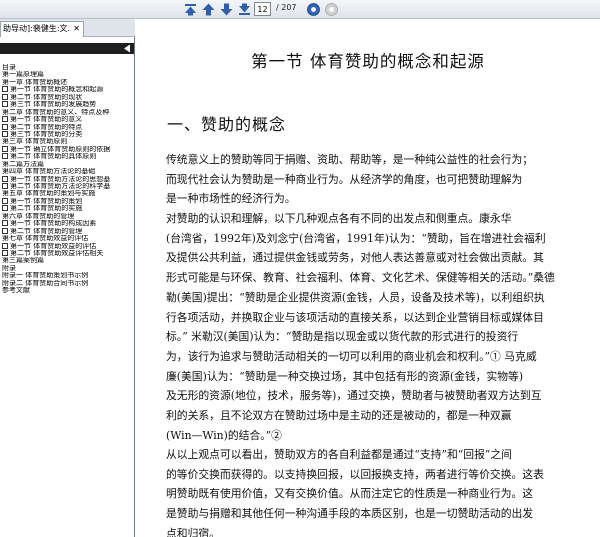 The image size is (600, 537). What do you see at coordinates (57, 253) in the screenshot?
I see `outline-item-label: 第二节 体育赞助效益评估相关` at bounding box center [57, 253].